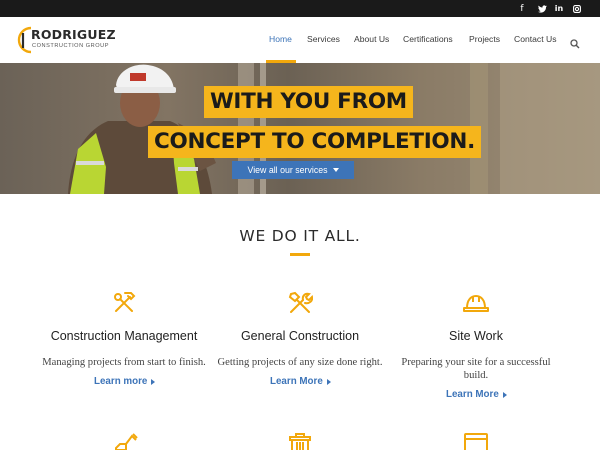 This screenshot has height=450, width=600. What do you see at coordinates (323, 39) in the screenshot?
I see `nav-services: Services` at bounding box center [323, 39].